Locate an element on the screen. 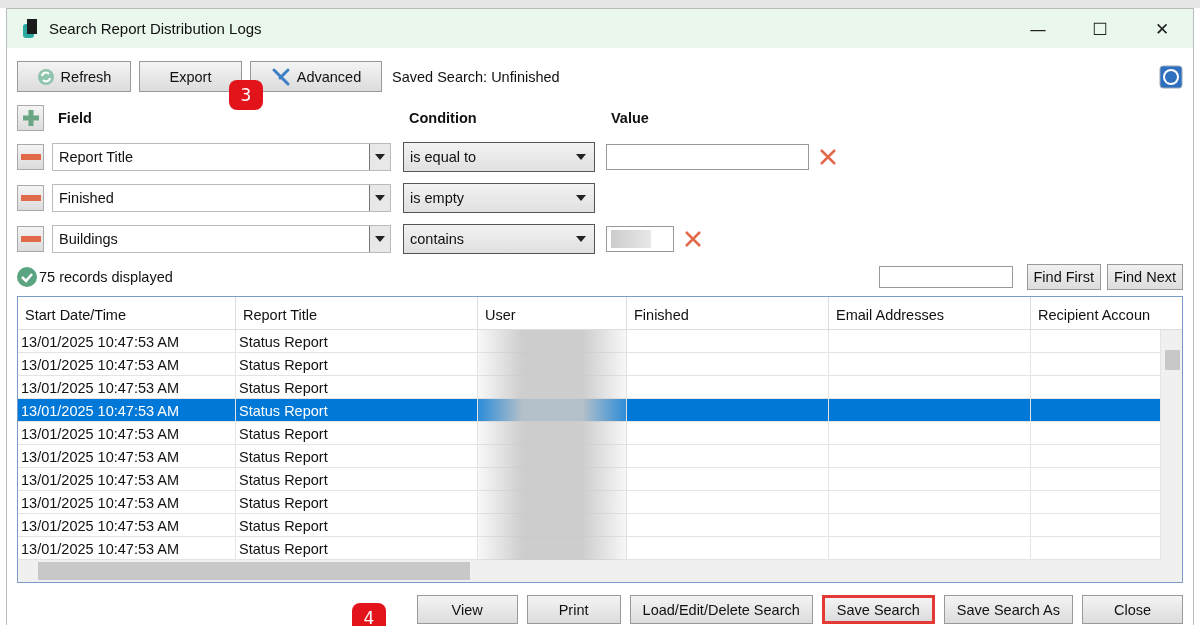 The width and height of the screenshot is (1200, 626). check-icon is located at coordinates (27, 277).